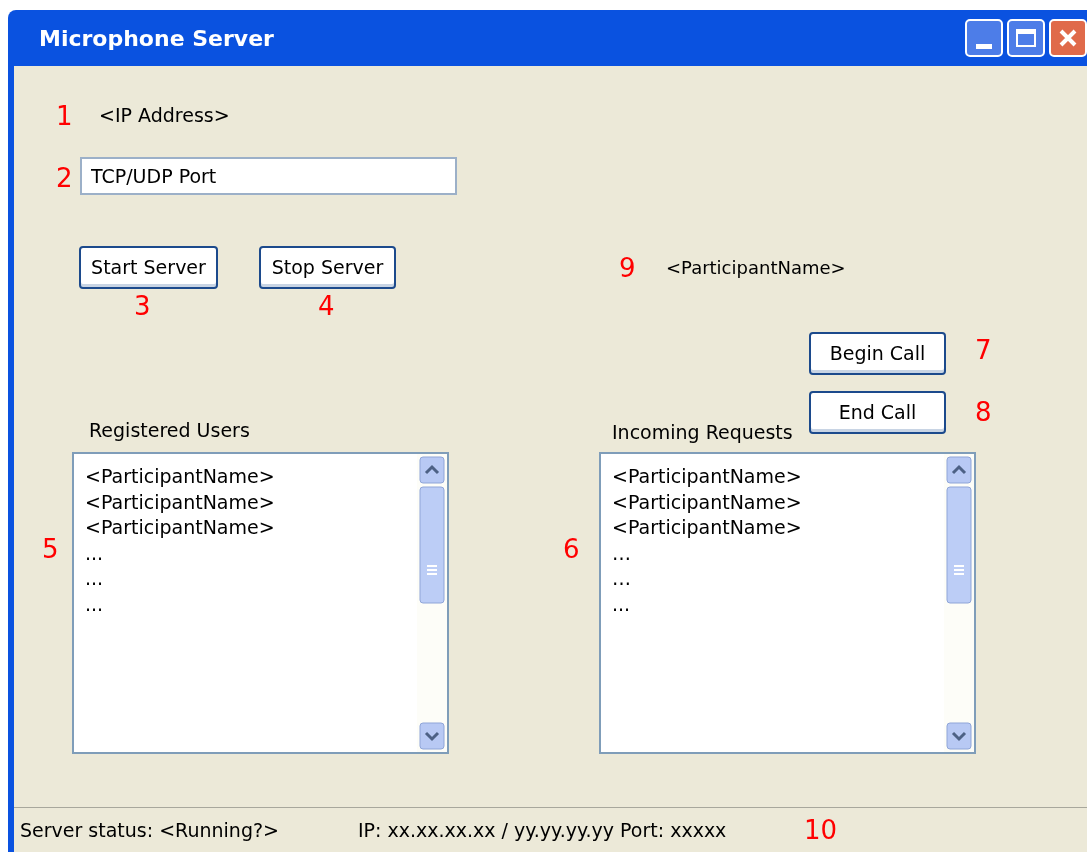  Describe the element at coordinates (984, 38) in the screenshot. I see `minimize-button` at that location.